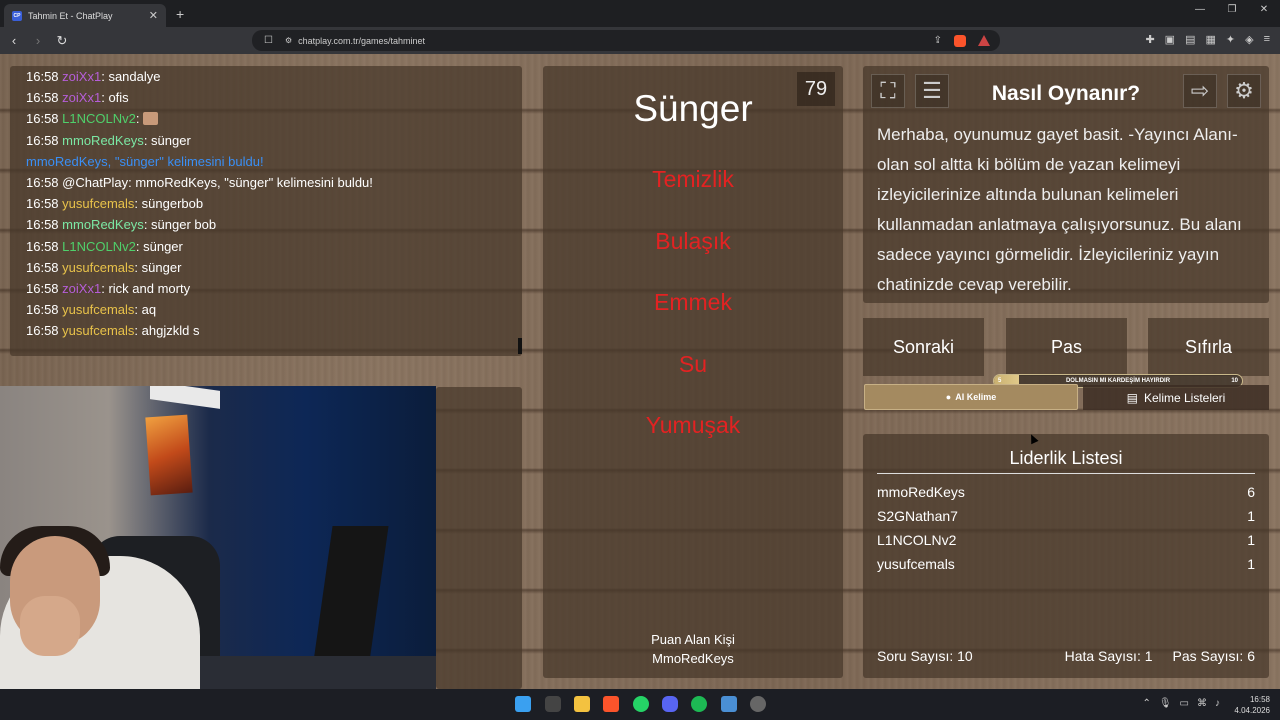 The image size is (1280, 720). What do you see at coordinates (50, 626) in the screenshot?
I see `streamer-hand` at bounding box center [50, 626].